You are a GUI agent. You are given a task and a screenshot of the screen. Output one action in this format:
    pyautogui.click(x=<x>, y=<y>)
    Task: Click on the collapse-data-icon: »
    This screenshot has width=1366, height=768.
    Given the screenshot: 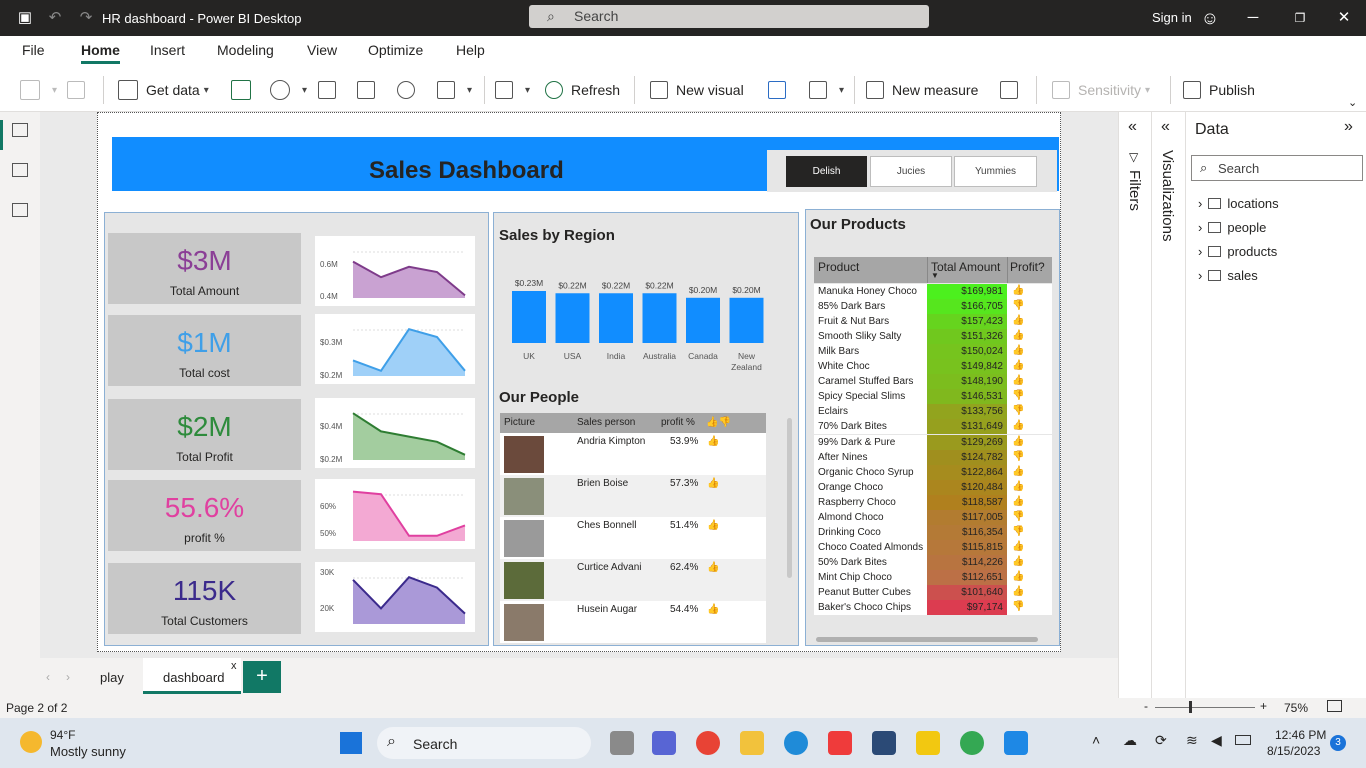 What is the action you would take?
    pyautogui.click(x=1348, y=127)
    